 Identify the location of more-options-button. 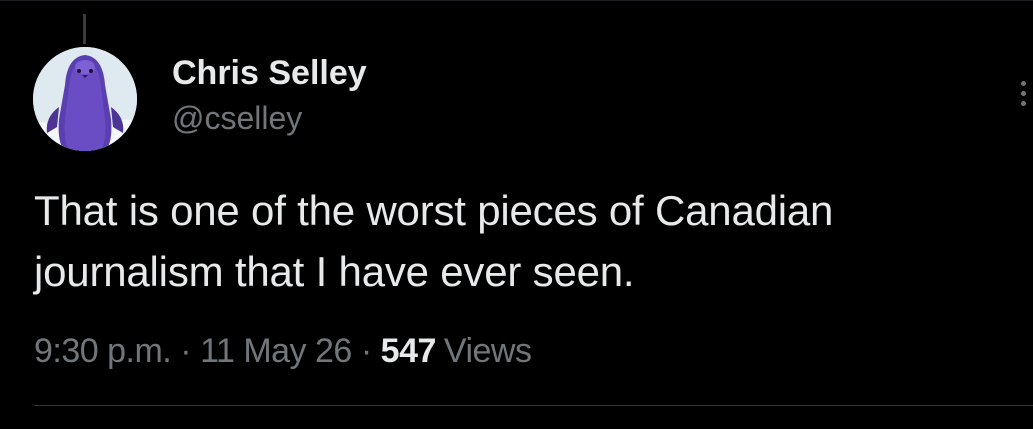
(1022, 92).